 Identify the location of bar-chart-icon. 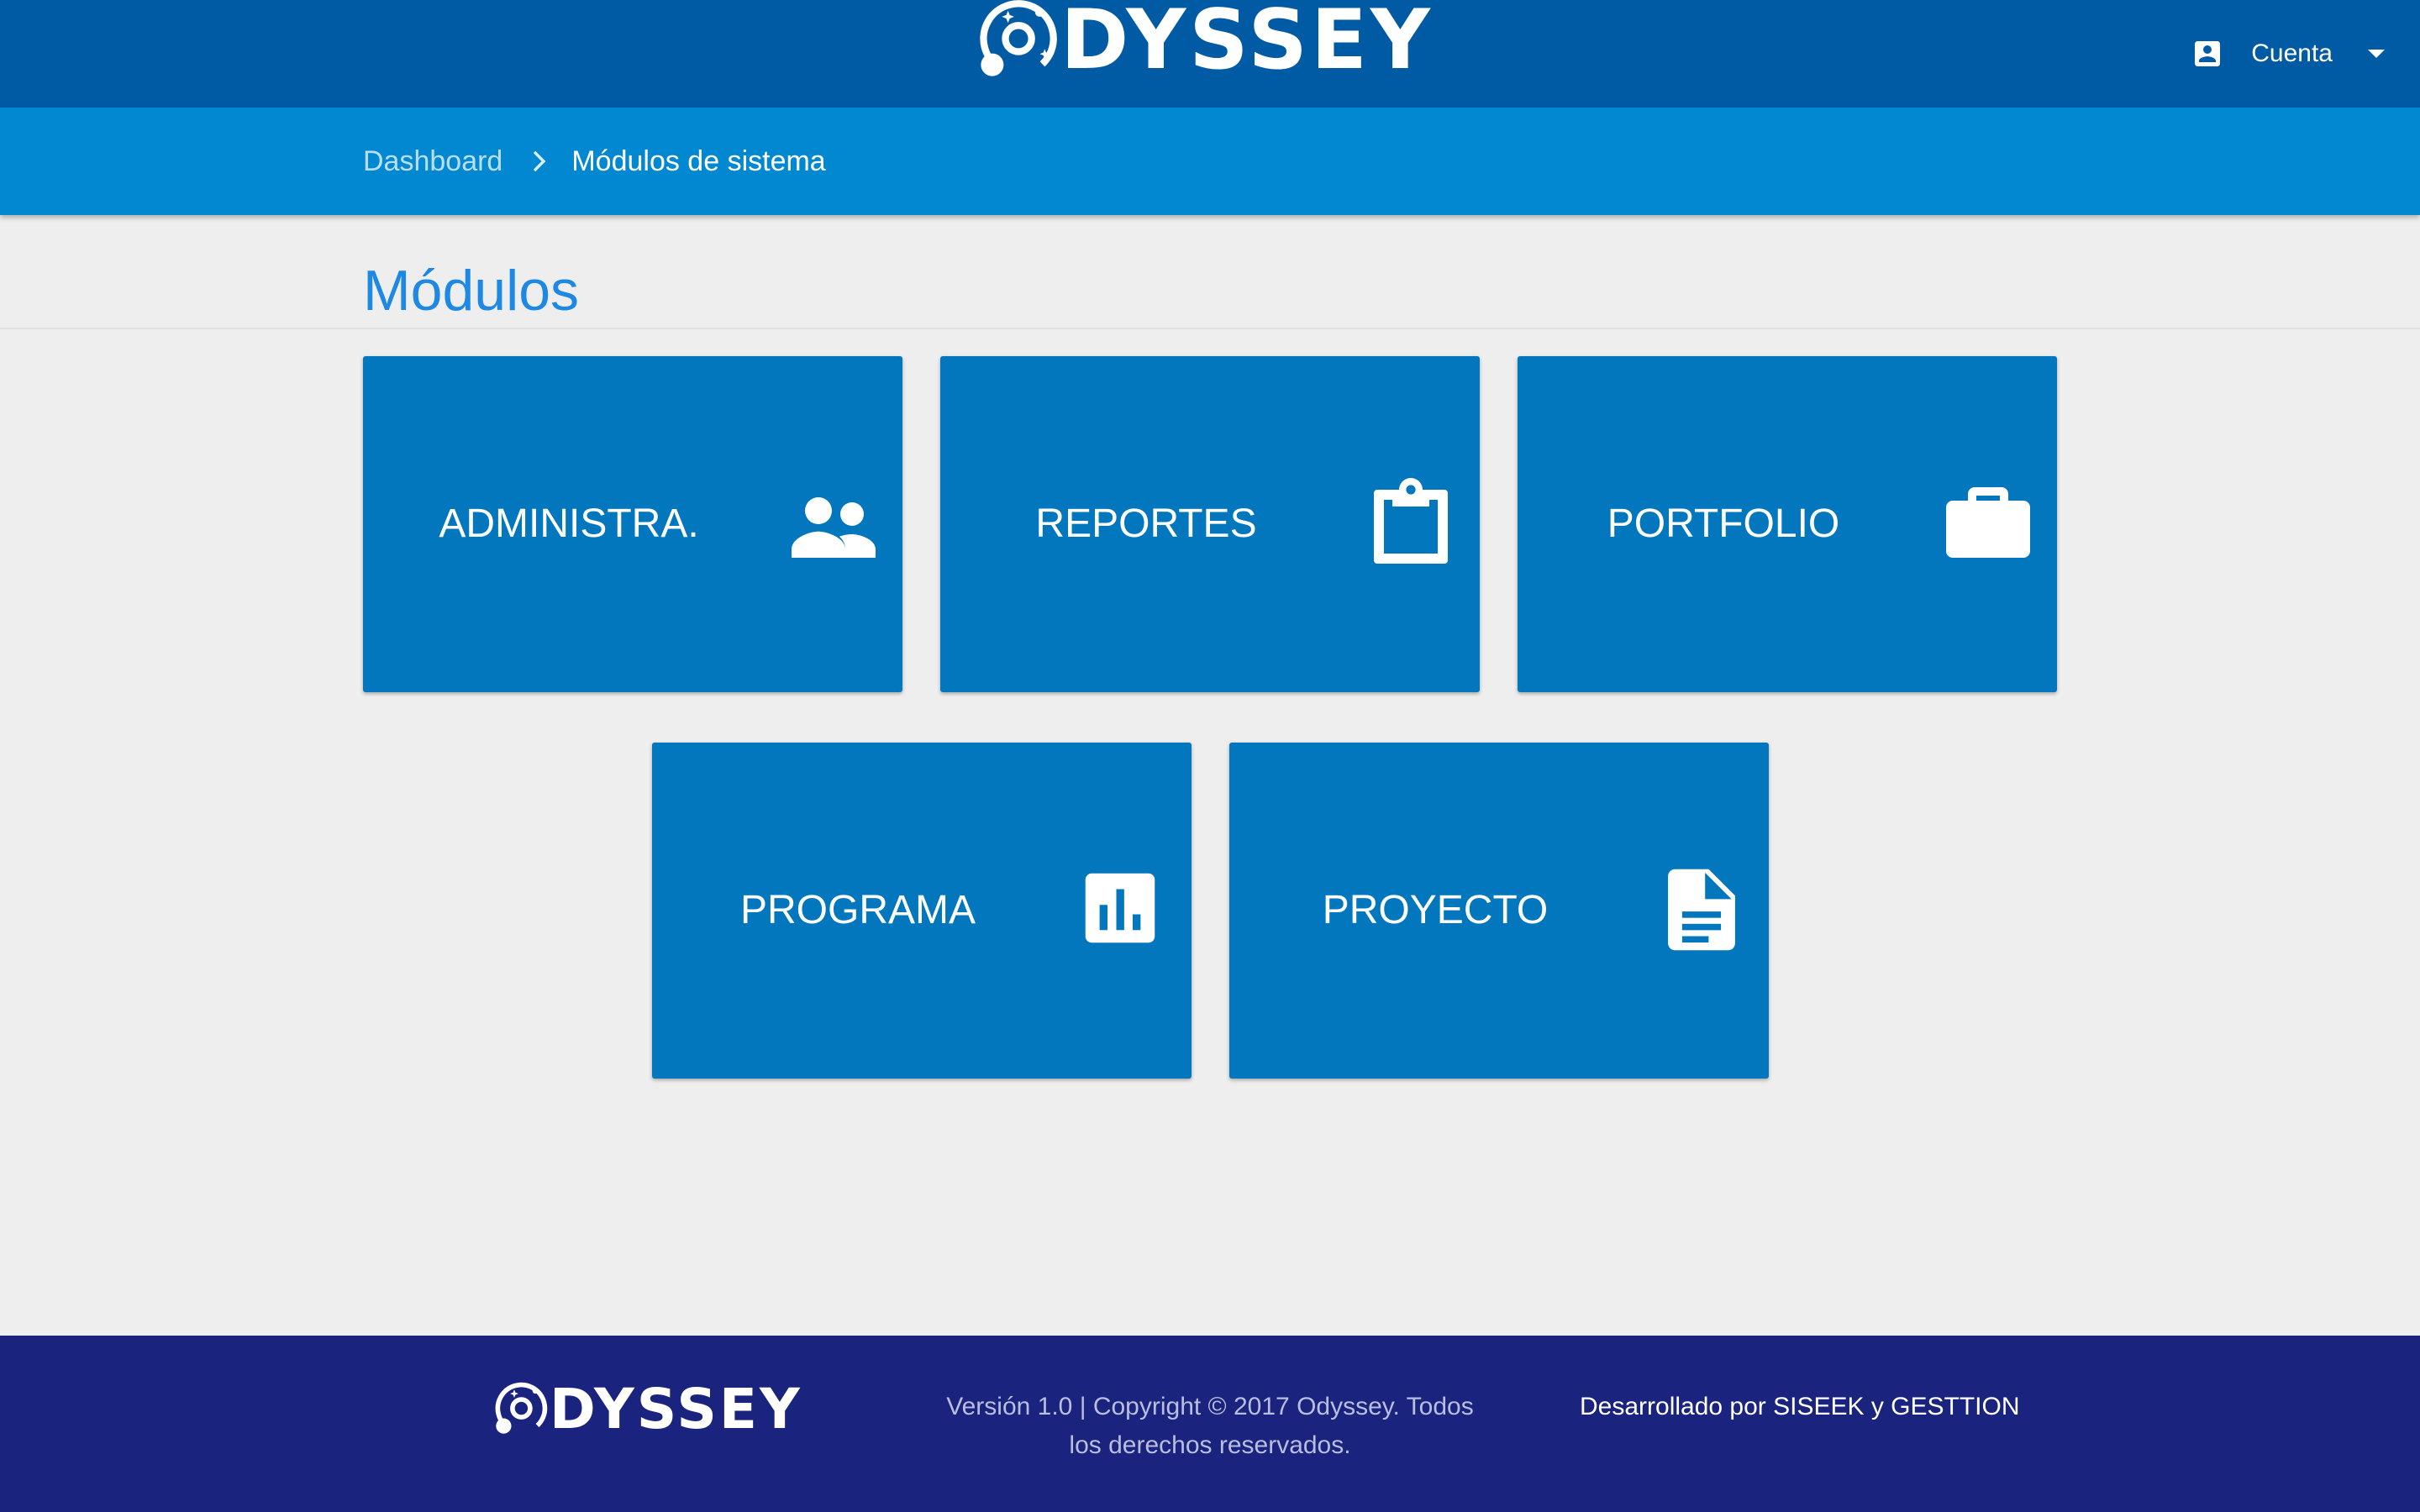
(1120, 908).